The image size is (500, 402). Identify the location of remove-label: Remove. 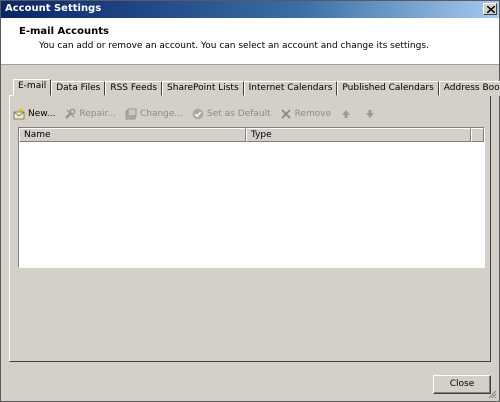
(313, 114).